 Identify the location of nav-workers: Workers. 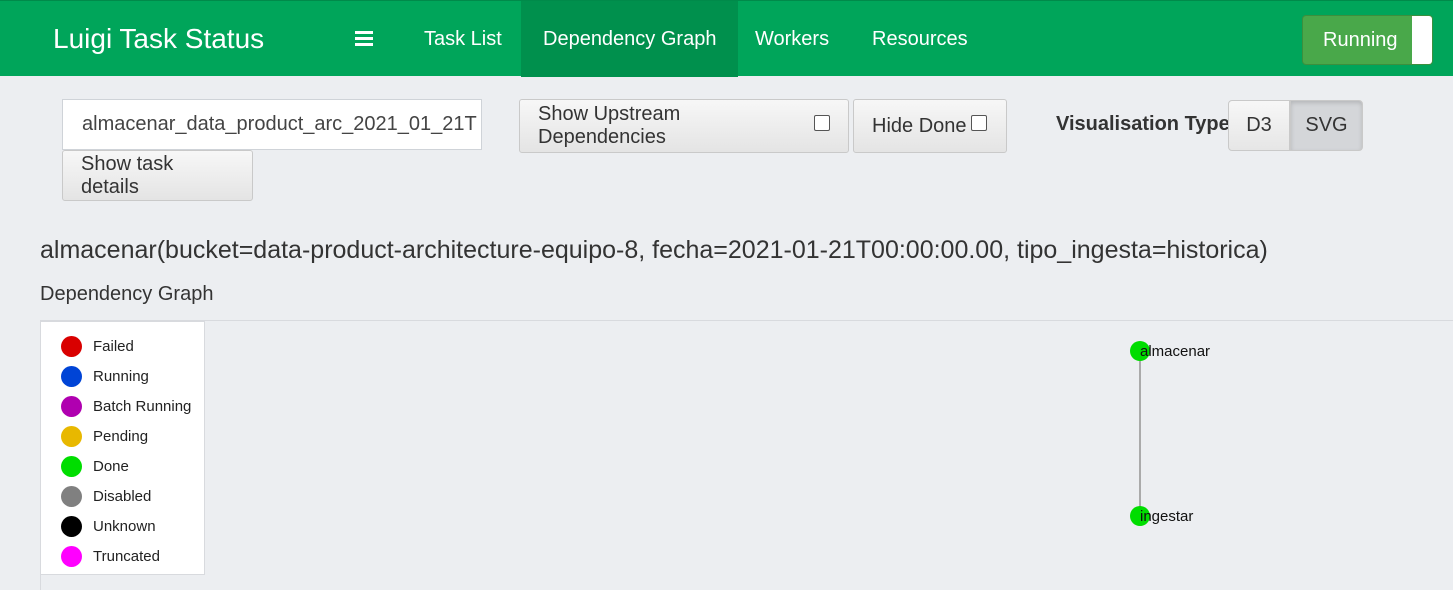
(792, 39).